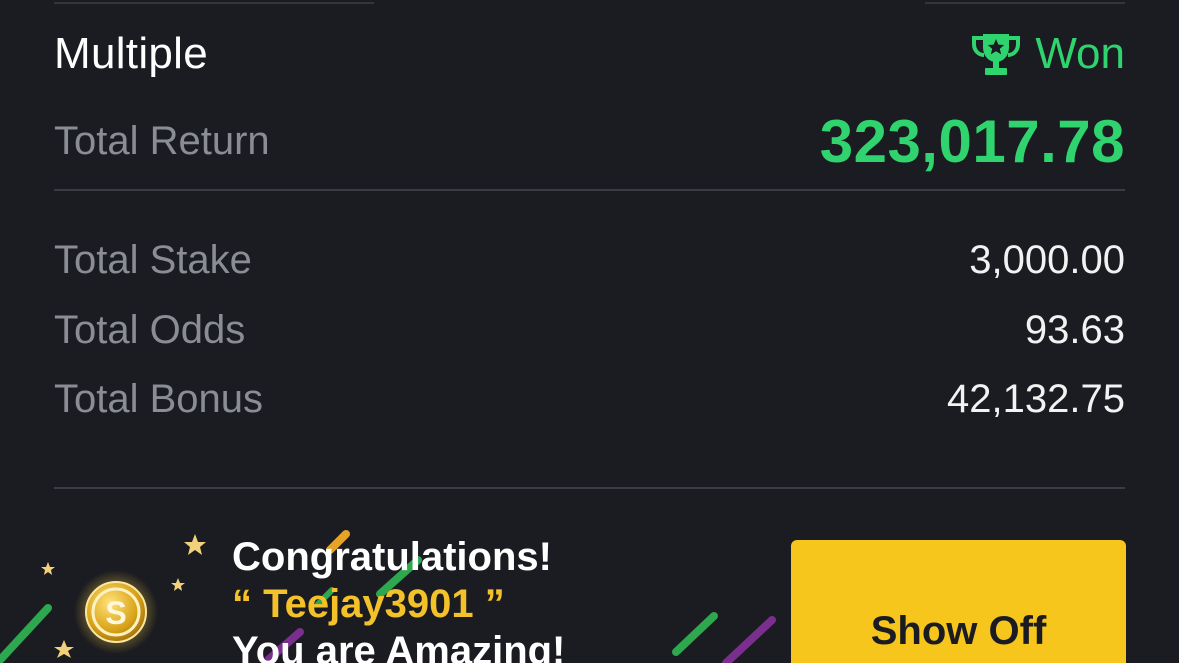 Image resolution: width=1179 pixels, height=663 pixels. What do you see at coordinates (214, 2) in the screenshot?
I see `previous-row-edge` at bounding box center [214, 2].